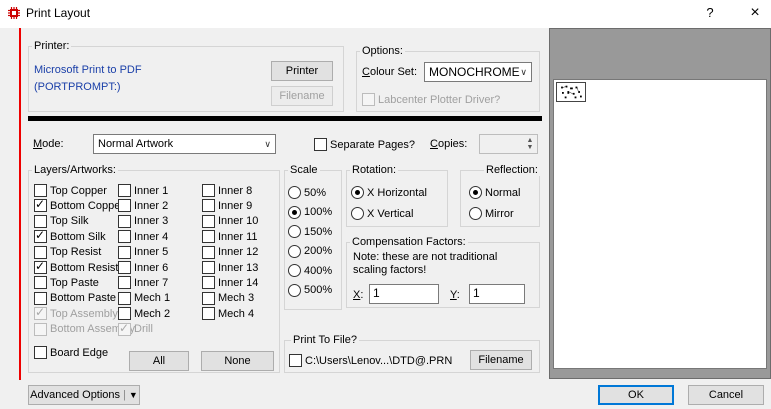 This screenshot has width=771, height=409. I want to click on layer-mech-1-checkbox, so click(124, 298).